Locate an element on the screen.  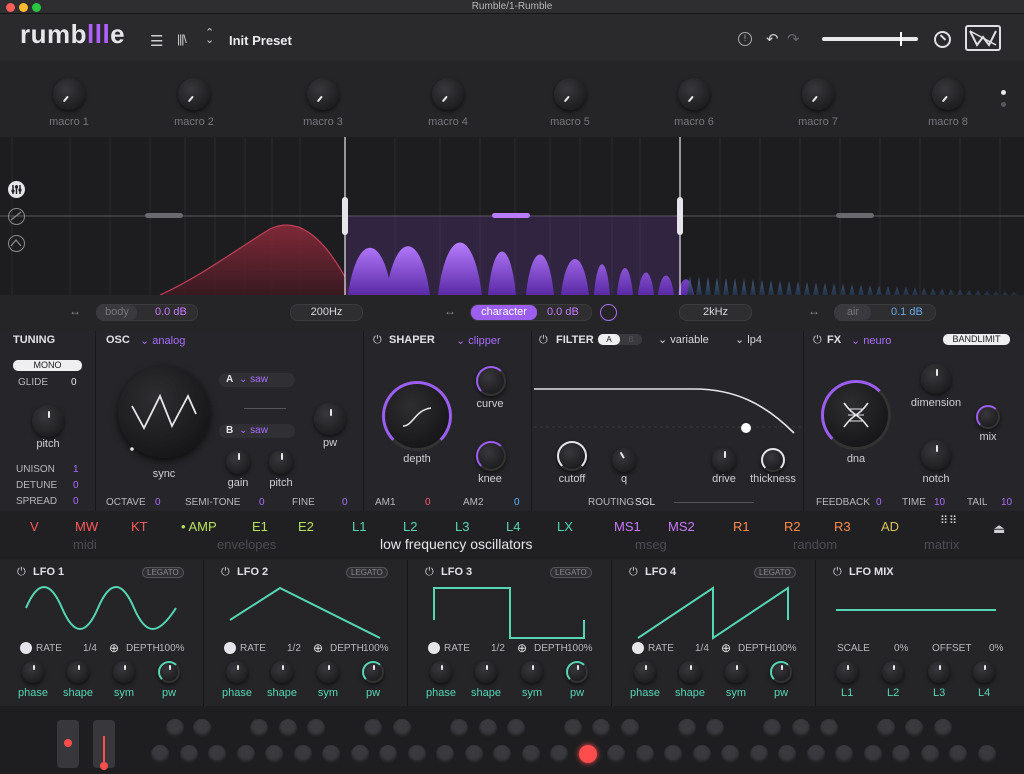
lfo-2-waveform is located at coordinates (311, 609).